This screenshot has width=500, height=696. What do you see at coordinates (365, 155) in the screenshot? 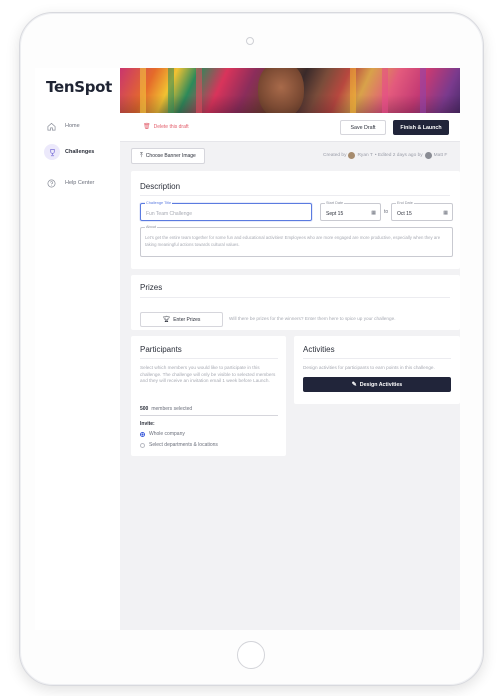
I see `creator-name: Ryan T` at bounding box center [365, 155].